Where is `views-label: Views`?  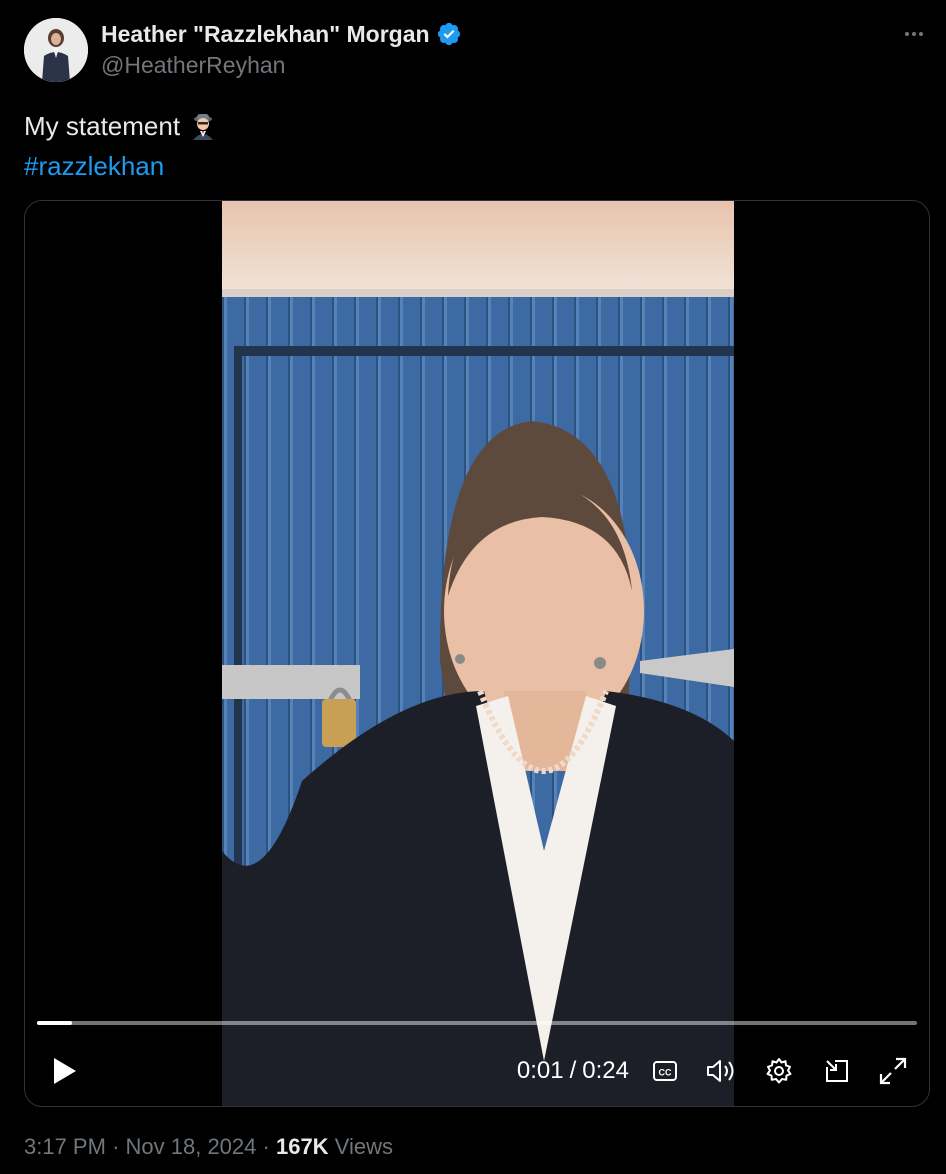 views-label: Views is located at coordinates (363, 1146).